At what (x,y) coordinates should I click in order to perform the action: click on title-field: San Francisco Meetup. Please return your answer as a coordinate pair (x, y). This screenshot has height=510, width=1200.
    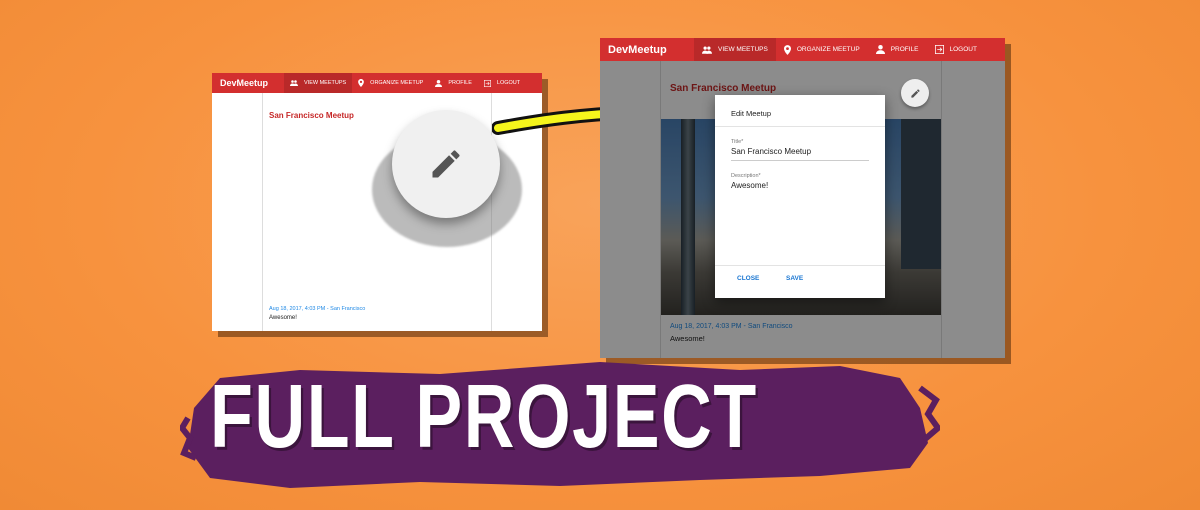
    Looking at the image, I should click on (771, 151).